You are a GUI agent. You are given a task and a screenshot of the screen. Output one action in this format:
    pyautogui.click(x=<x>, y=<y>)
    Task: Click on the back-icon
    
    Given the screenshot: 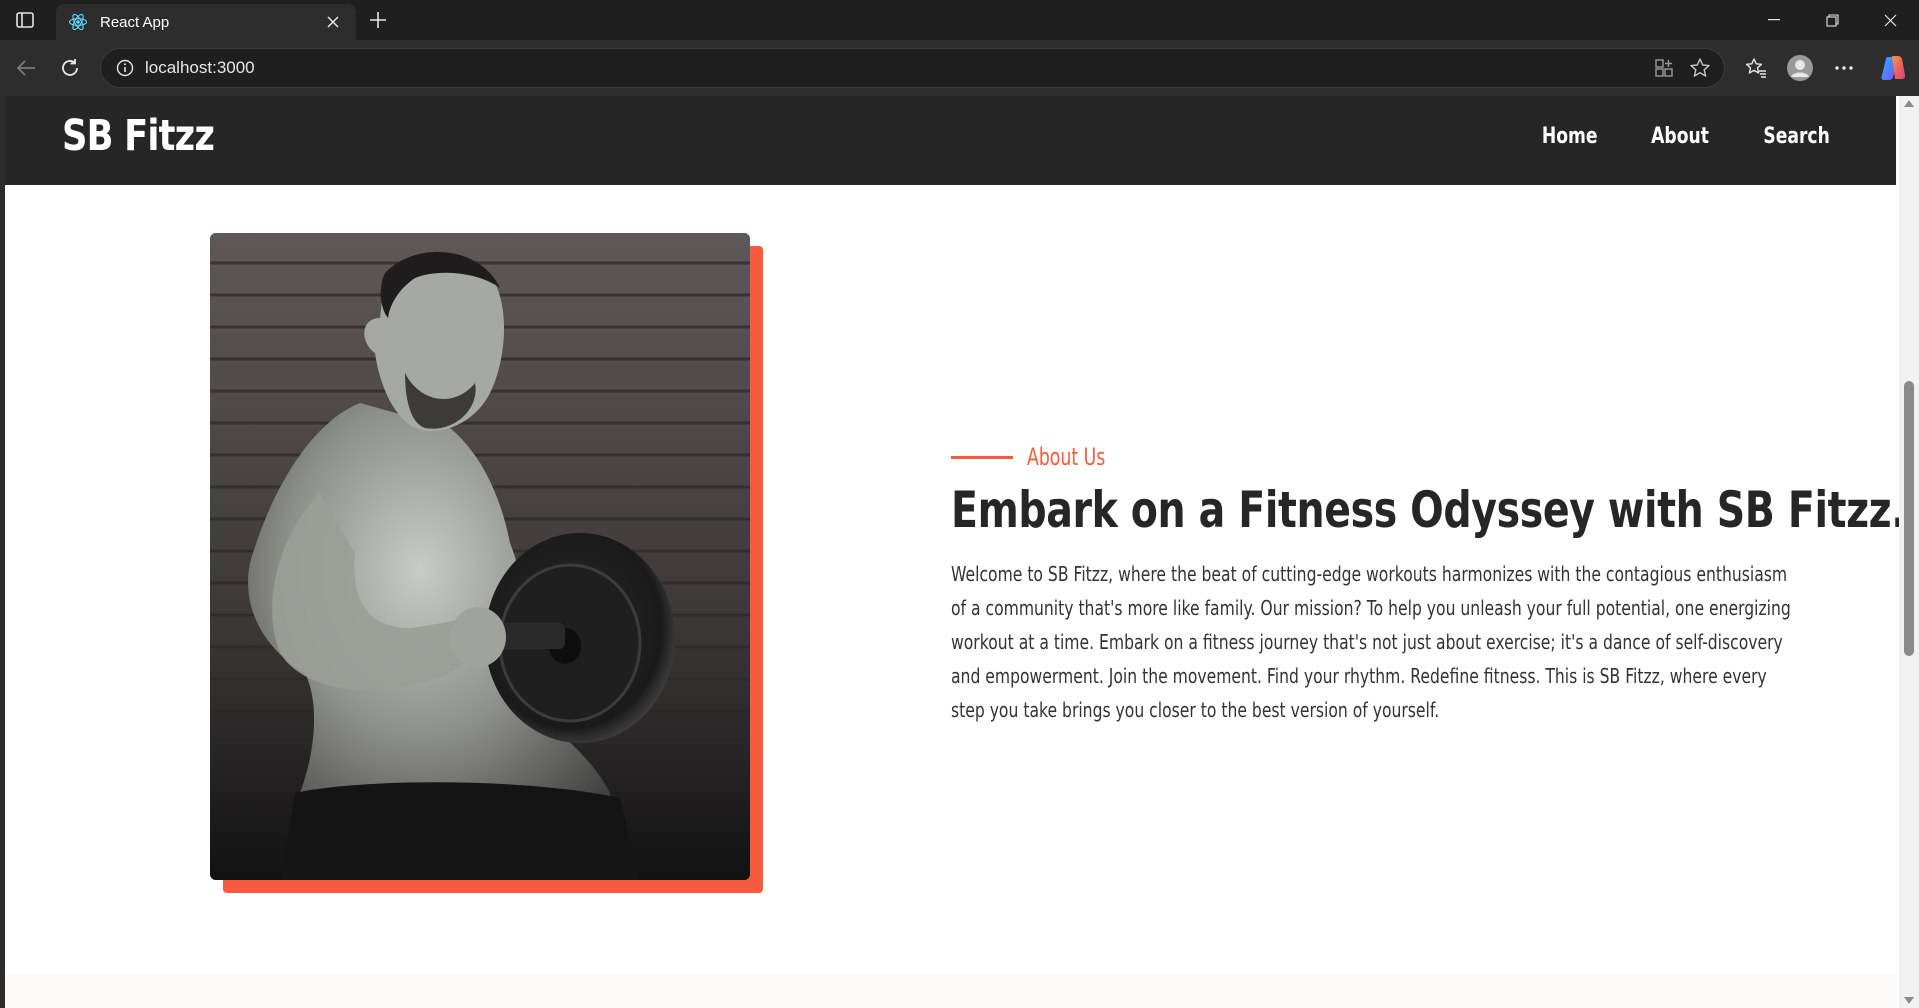 What is the action you would take?
    pyautogui.click(x=26, y=68)
    